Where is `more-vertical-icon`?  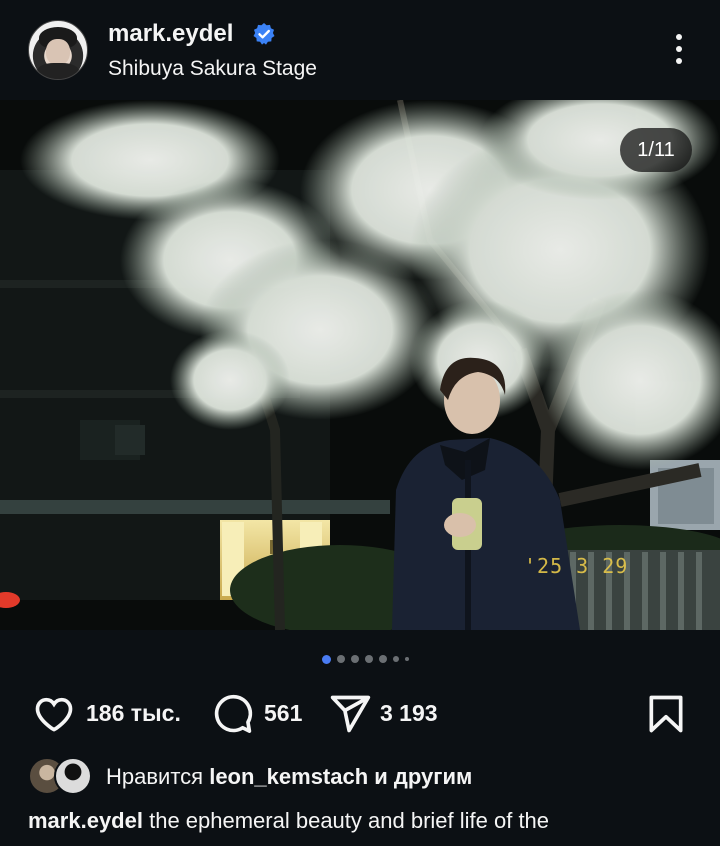
more-vertical-icon is located at coordinates (679, 51).